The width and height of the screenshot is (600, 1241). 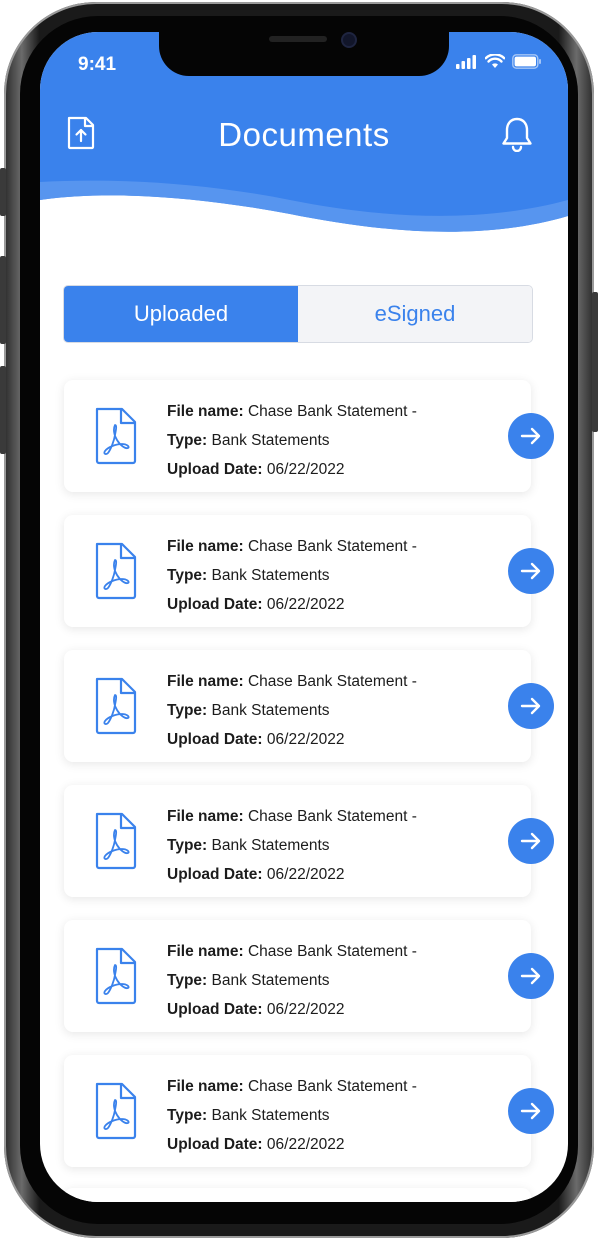 What do you see at coordinates (349, 40) in the screenshot?
I see `front-camera` at bounding box center [349, 40].